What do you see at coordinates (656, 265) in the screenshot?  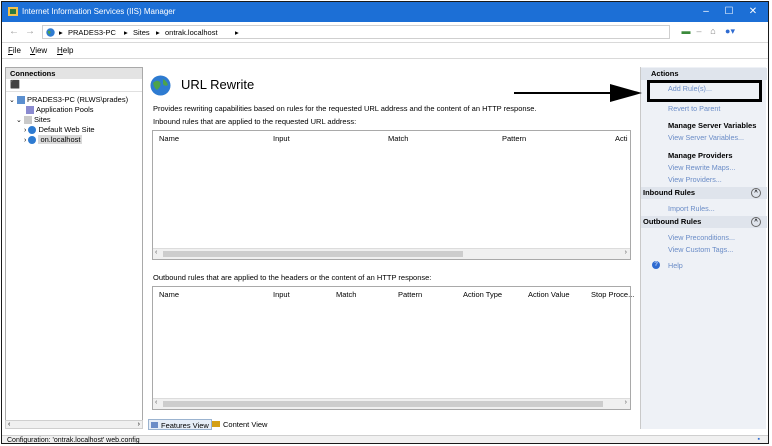 I see `help-icon: ?` at bounding box center [656, 265].